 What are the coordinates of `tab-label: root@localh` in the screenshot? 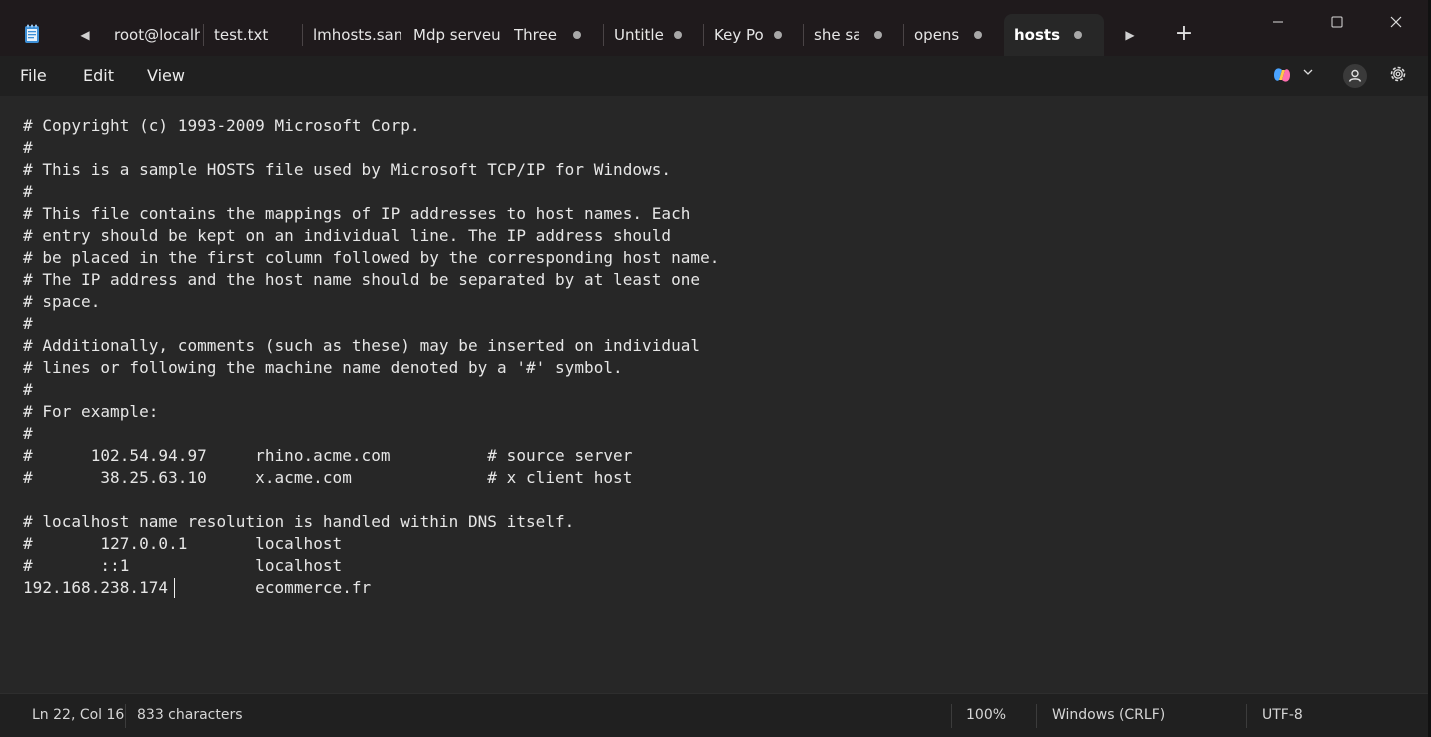 It's located at (157, 35).